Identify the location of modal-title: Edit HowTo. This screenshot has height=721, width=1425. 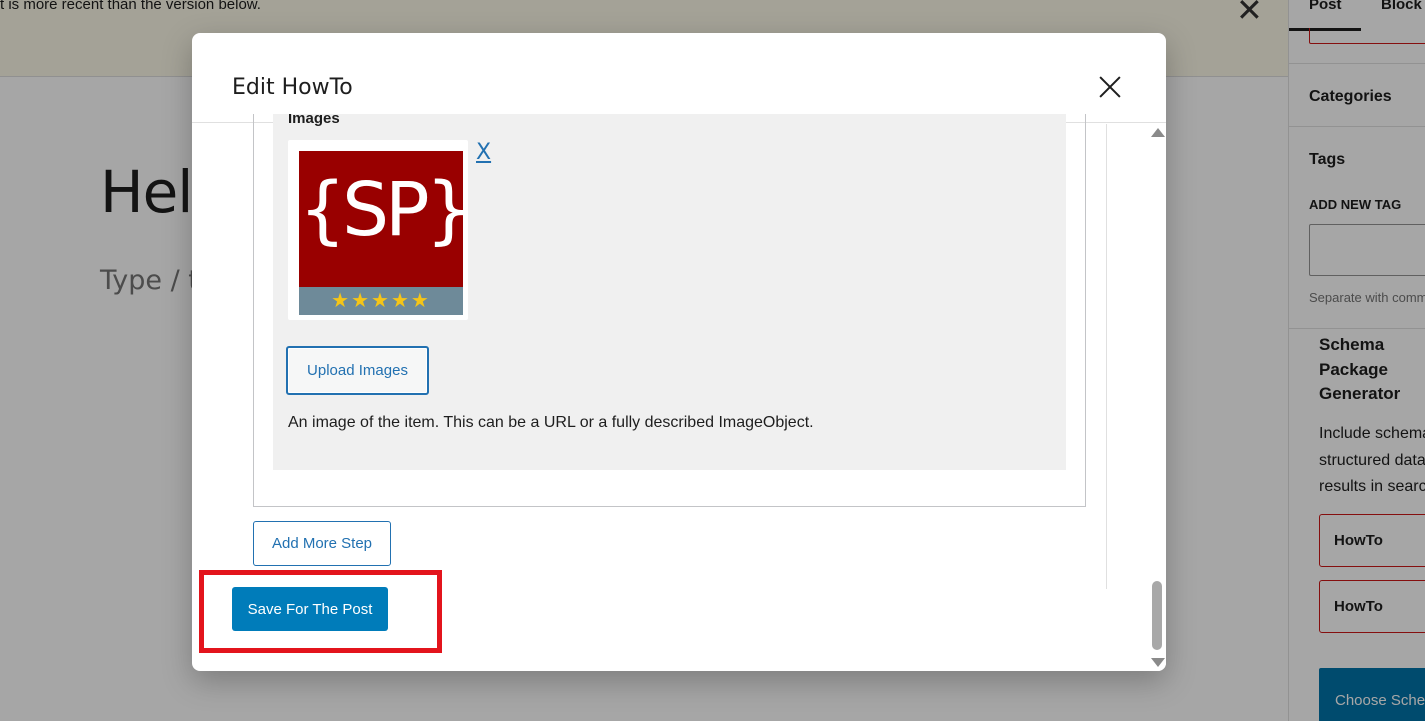
(292, 87).